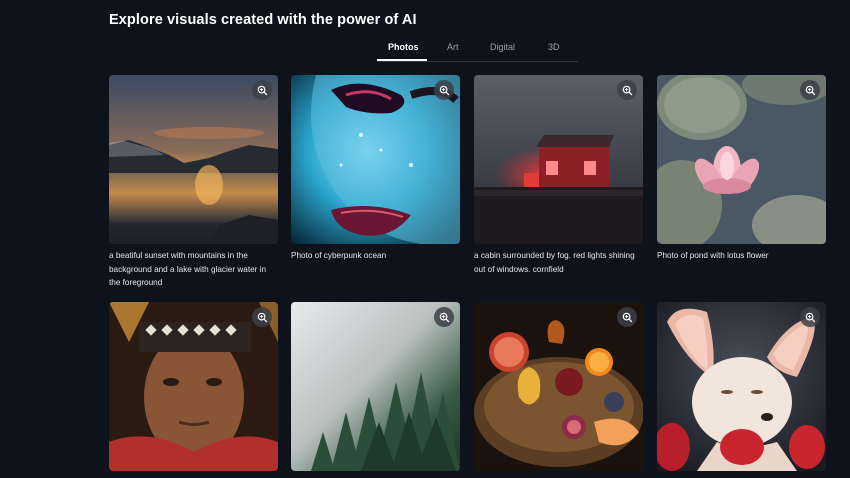  I want to click on tab-photos: Photos, so click(403, 47).